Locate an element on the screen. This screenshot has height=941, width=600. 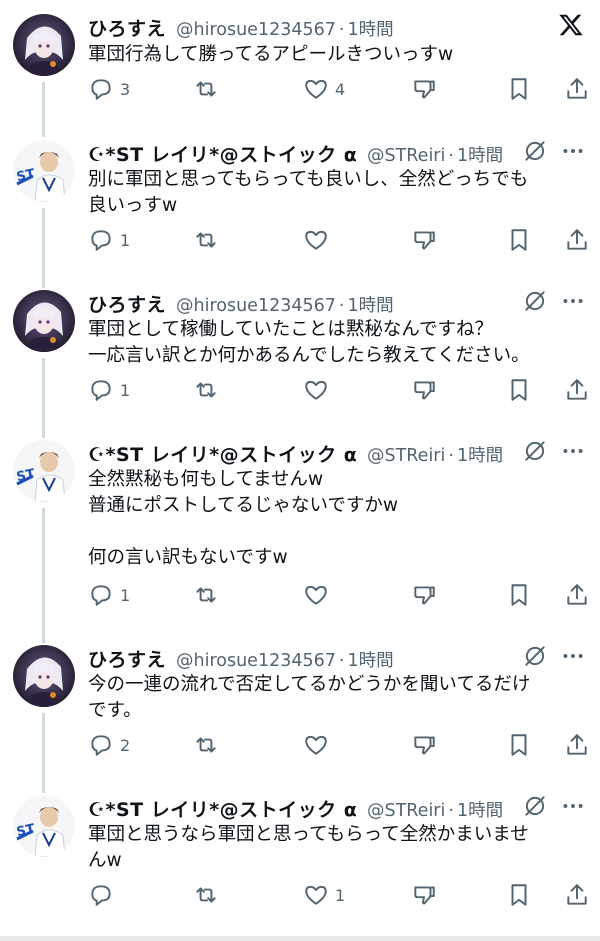
x-logo-icon is located at coordinates (571, 25).